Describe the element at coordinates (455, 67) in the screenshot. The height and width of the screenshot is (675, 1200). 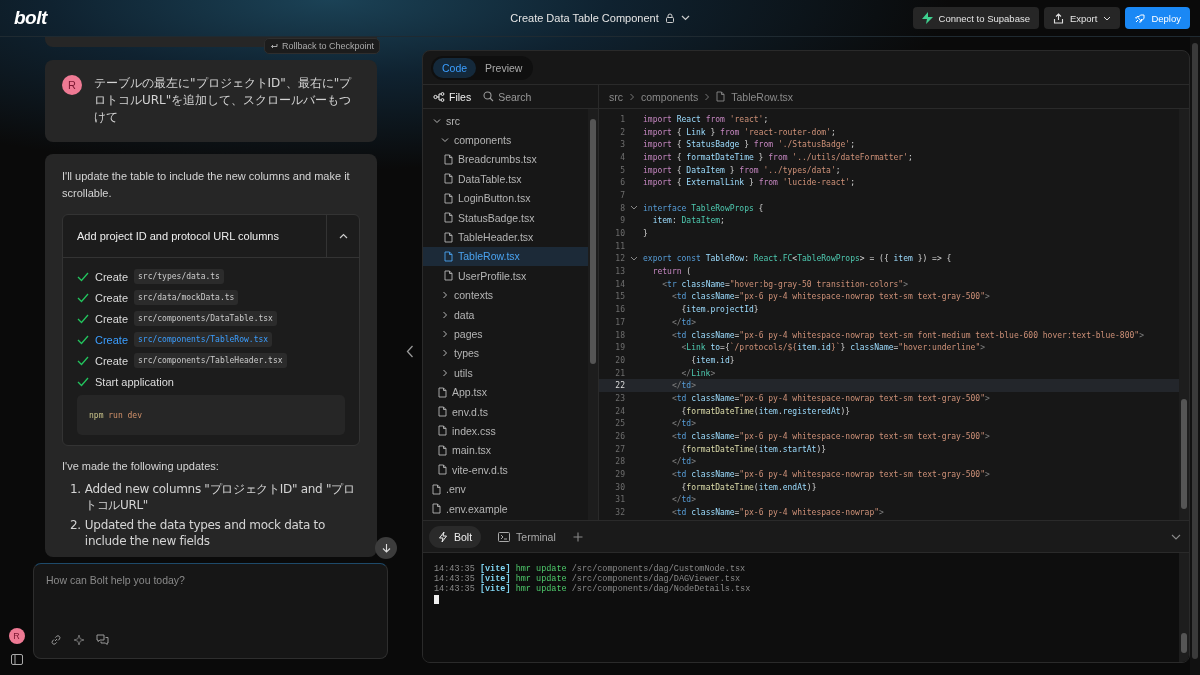
I see `view-tab: Code` at that location.